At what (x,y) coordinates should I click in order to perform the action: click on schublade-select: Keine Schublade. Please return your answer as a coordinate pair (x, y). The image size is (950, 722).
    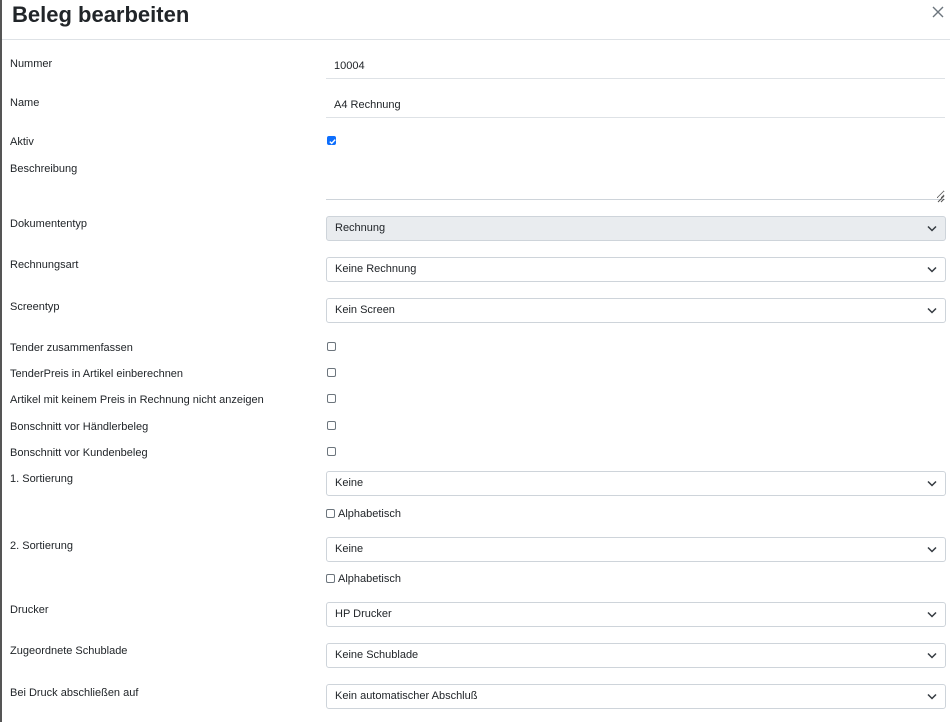
    Looking at the image, I should click on (636, 655).